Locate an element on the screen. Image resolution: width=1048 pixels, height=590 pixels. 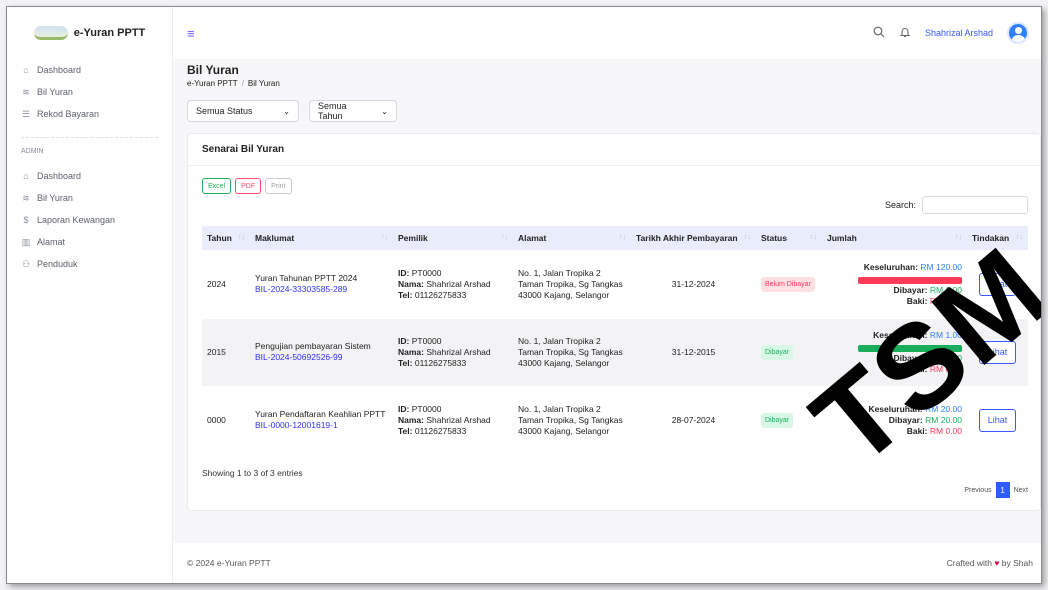
sidebar-item-label: Dashboard is located at coordinates (59, 176).